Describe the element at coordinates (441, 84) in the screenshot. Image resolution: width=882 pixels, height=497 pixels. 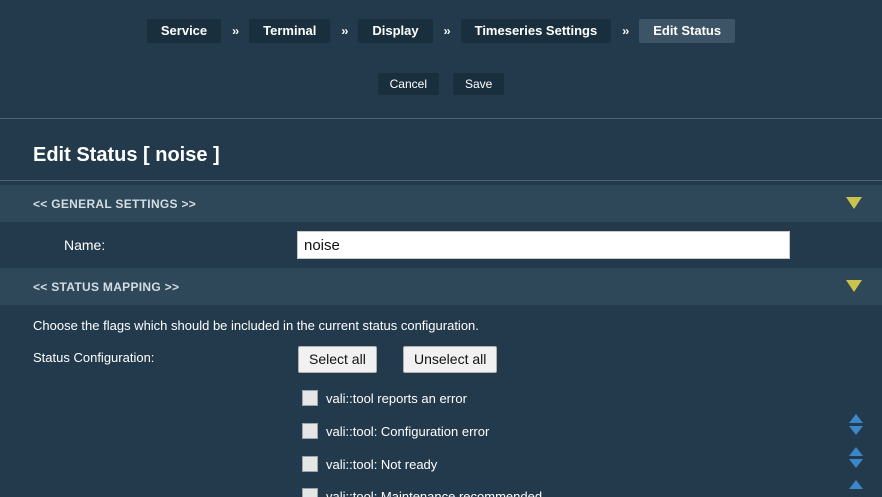
I see `action-bar: Cancel Save` at that location.